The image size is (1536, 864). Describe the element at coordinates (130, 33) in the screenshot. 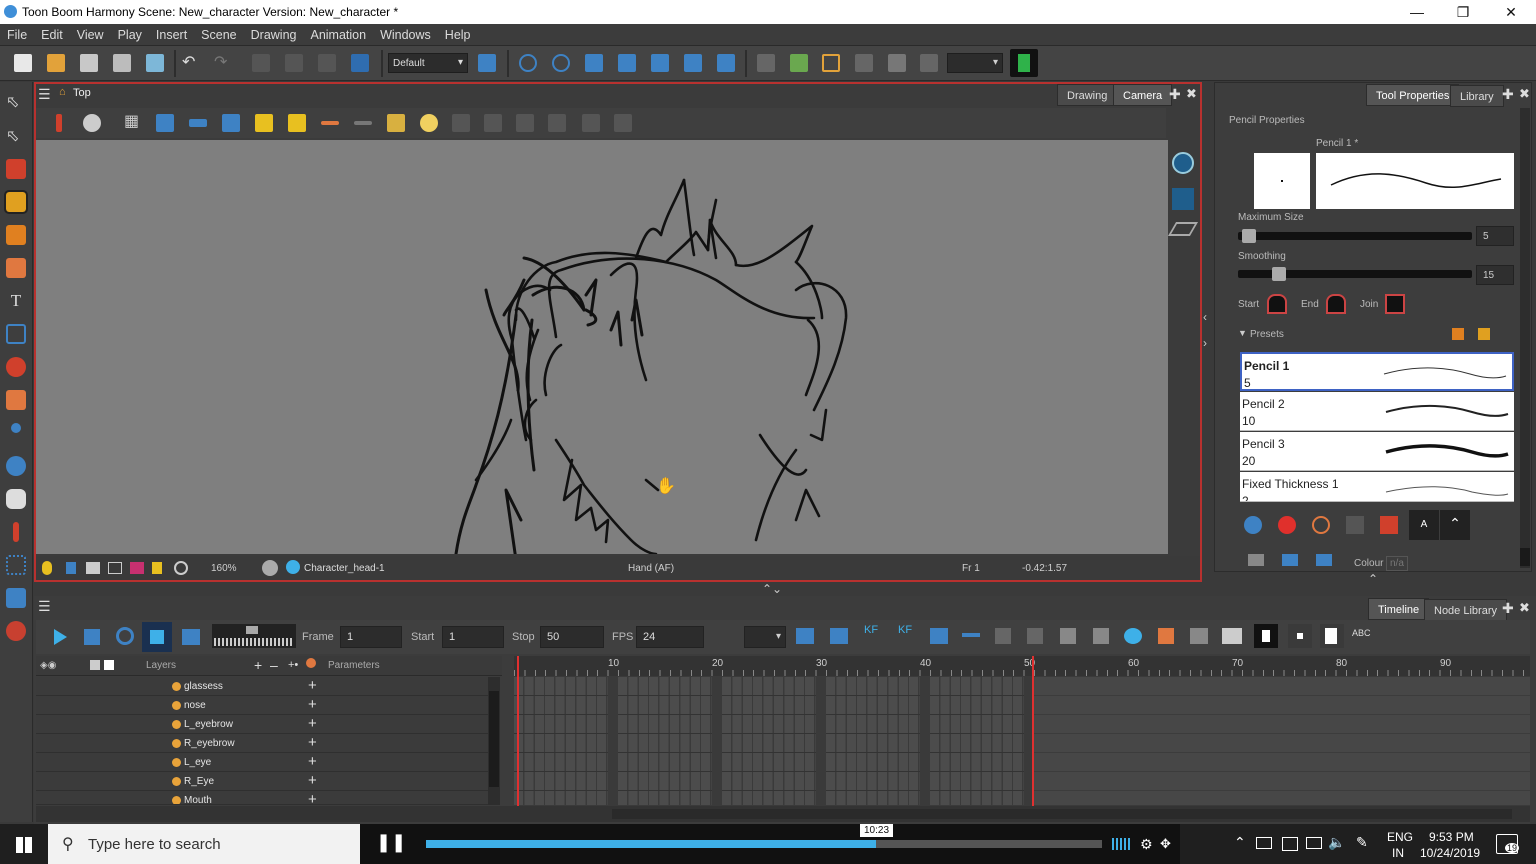

I see `menu-play: Play` at that location.